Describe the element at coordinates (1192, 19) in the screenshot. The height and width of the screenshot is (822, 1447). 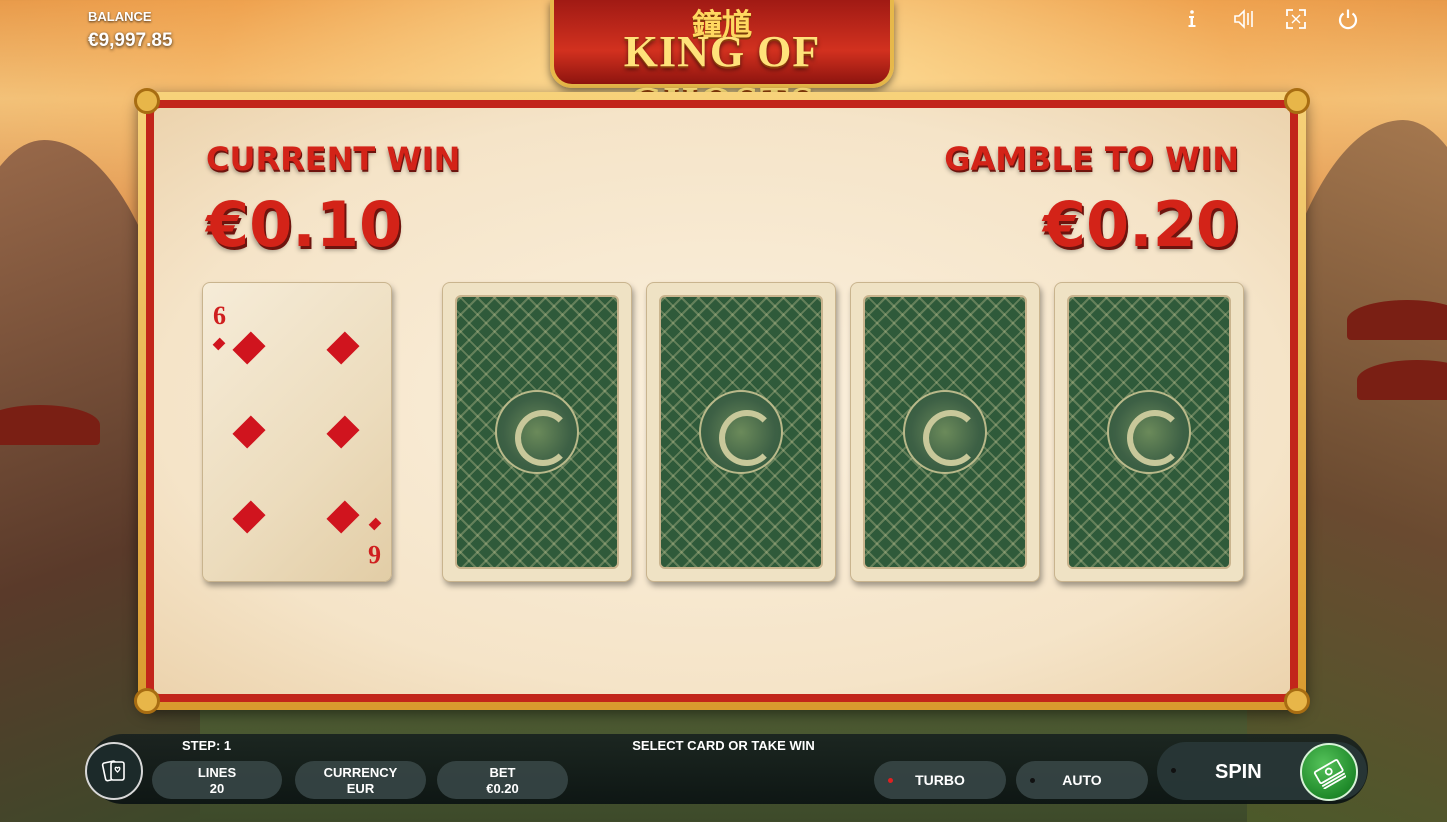
I see `info-icon` at that location.